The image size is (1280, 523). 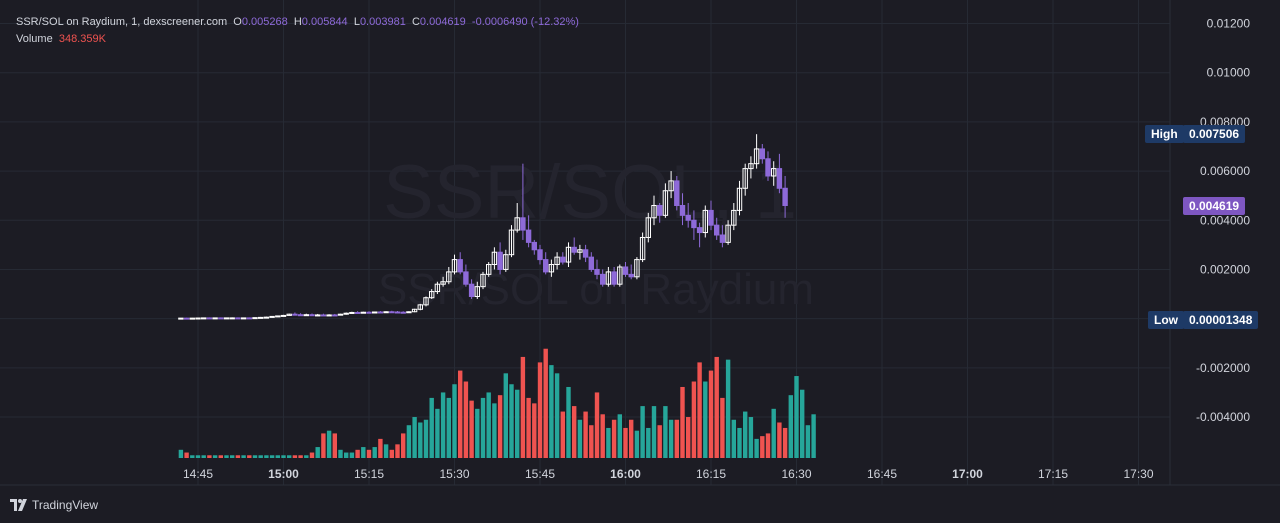 What do you see at coordinates (1221, 320) in the screenshot?
I see `low-tag-value: 0.00001348` at bounding box center [1221, 320].